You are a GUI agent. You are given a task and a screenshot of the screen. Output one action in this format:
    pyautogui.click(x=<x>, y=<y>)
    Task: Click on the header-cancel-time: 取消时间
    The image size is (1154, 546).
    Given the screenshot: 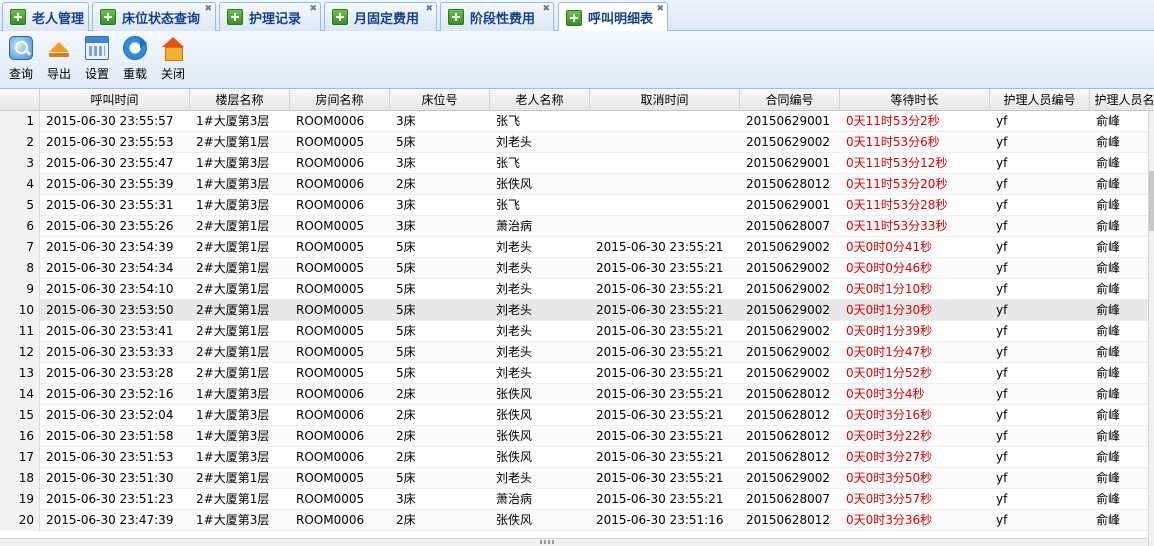 What is the action you would take?
    pyautogui.click(x=665, y=100)
    